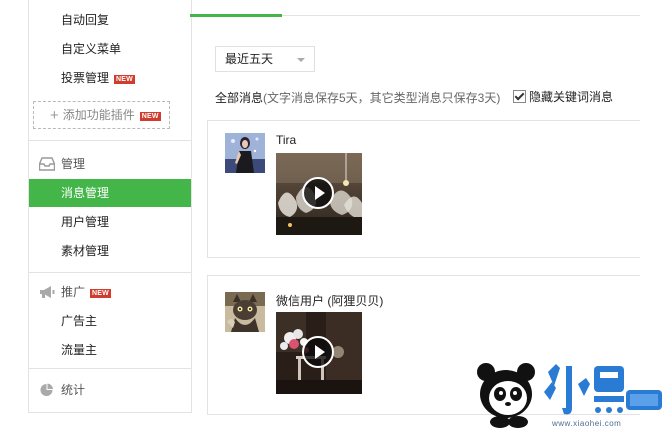  I want to click on retention-note: (文字消息保存5天，其它类型消息只保存3天), so click(382, 98).